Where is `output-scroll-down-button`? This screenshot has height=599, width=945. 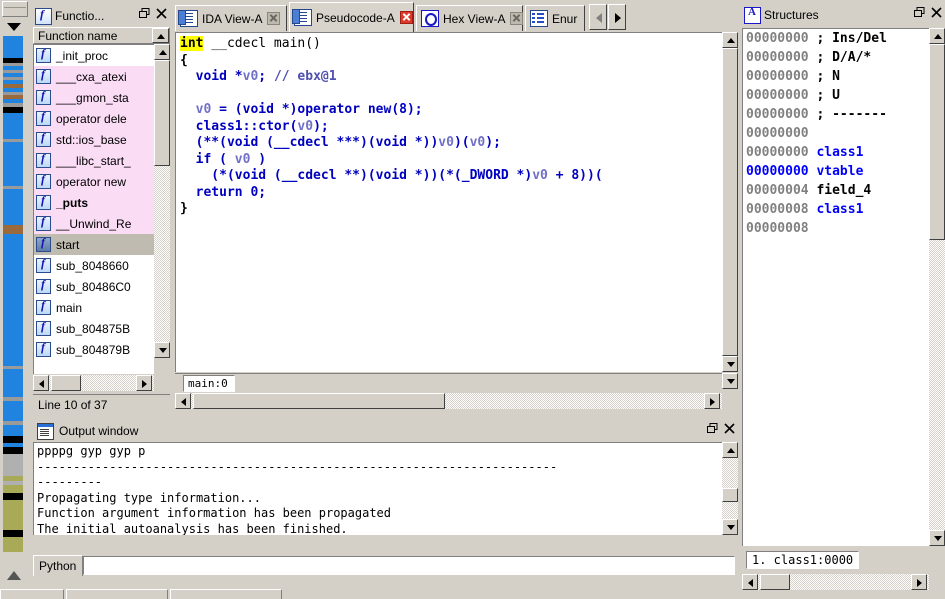 output-scroll-down-button is located at coordinates (730, 527).